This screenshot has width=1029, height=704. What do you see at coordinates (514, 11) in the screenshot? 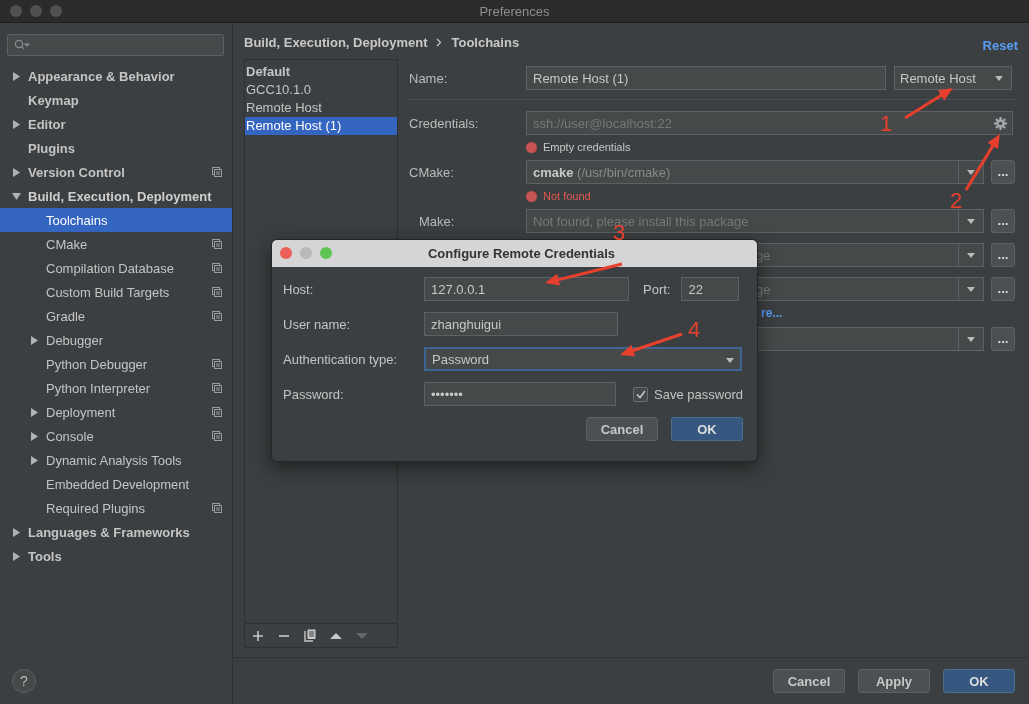
I see `window-title: Preferences` at bounding box center [514, 11].